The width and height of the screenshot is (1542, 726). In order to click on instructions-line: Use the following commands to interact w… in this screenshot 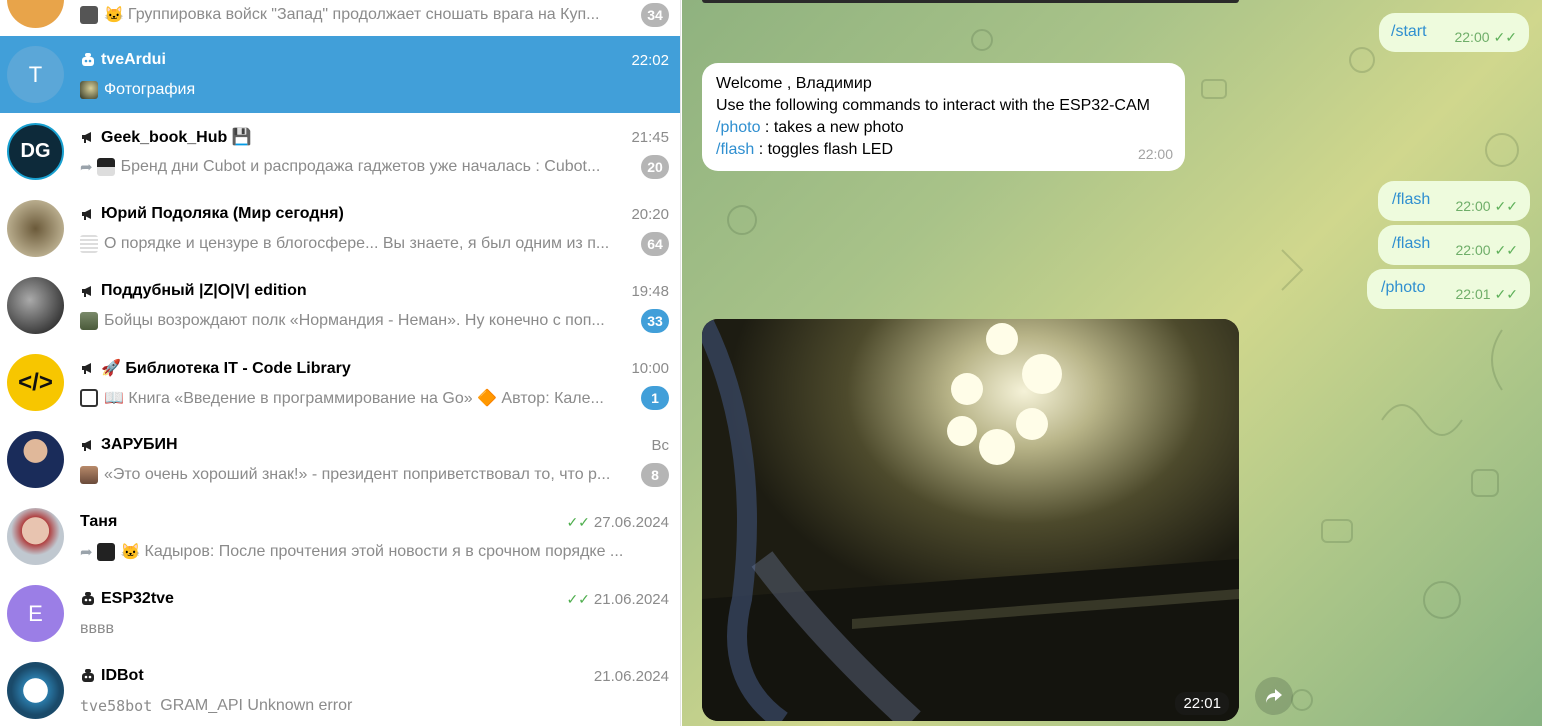, I will do `click(933, 105)`.